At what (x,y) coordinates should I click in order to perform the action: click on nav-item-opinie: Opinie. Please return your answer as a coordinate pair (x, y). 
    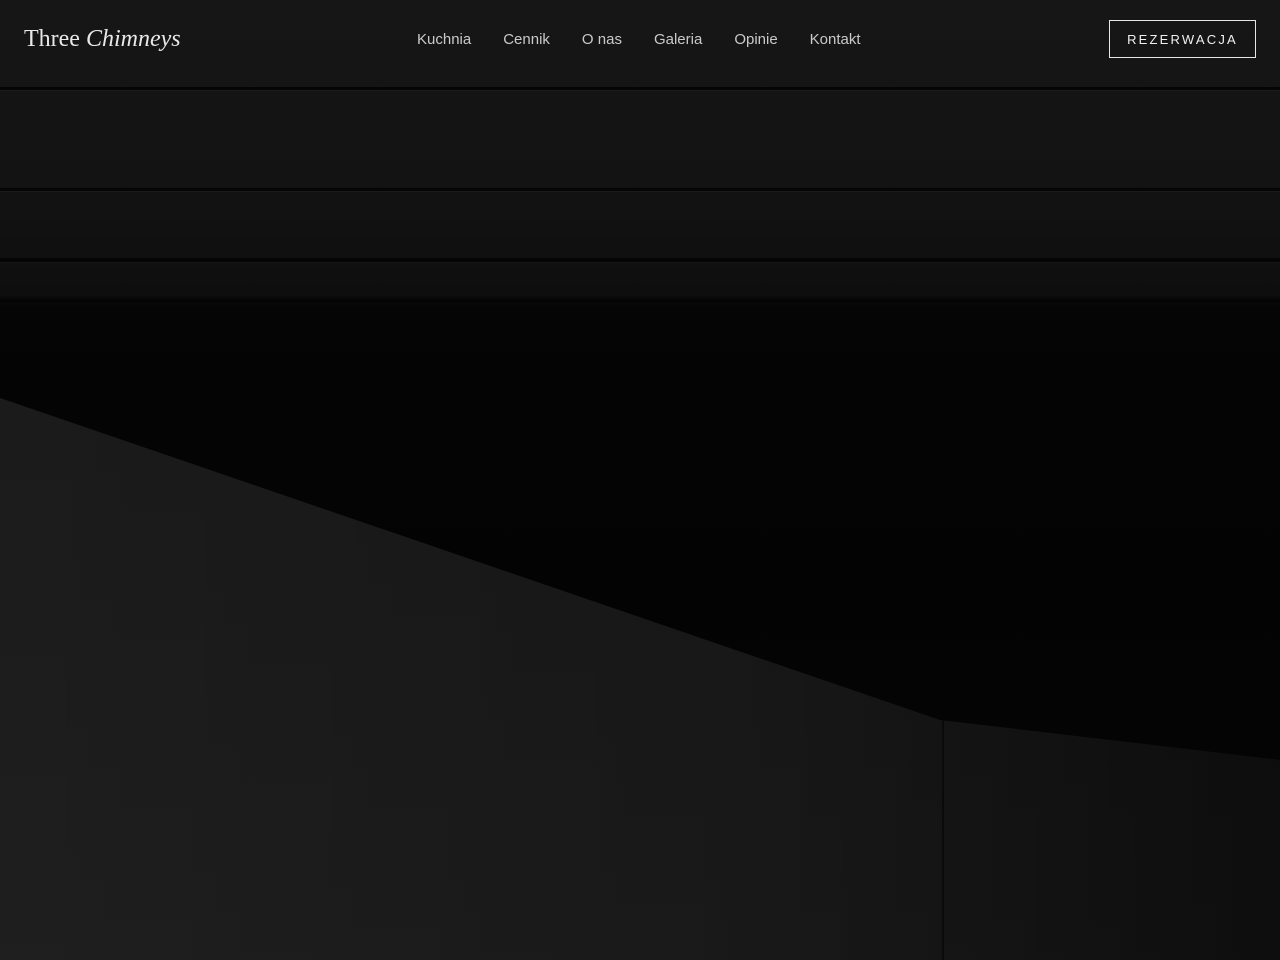
    Looking at the image, I should click on (755, 39).